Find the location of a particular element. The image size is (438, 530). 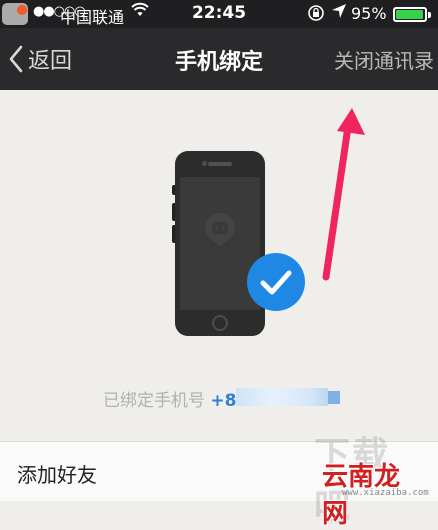

redacted-number is located at coordinates (282, 397).